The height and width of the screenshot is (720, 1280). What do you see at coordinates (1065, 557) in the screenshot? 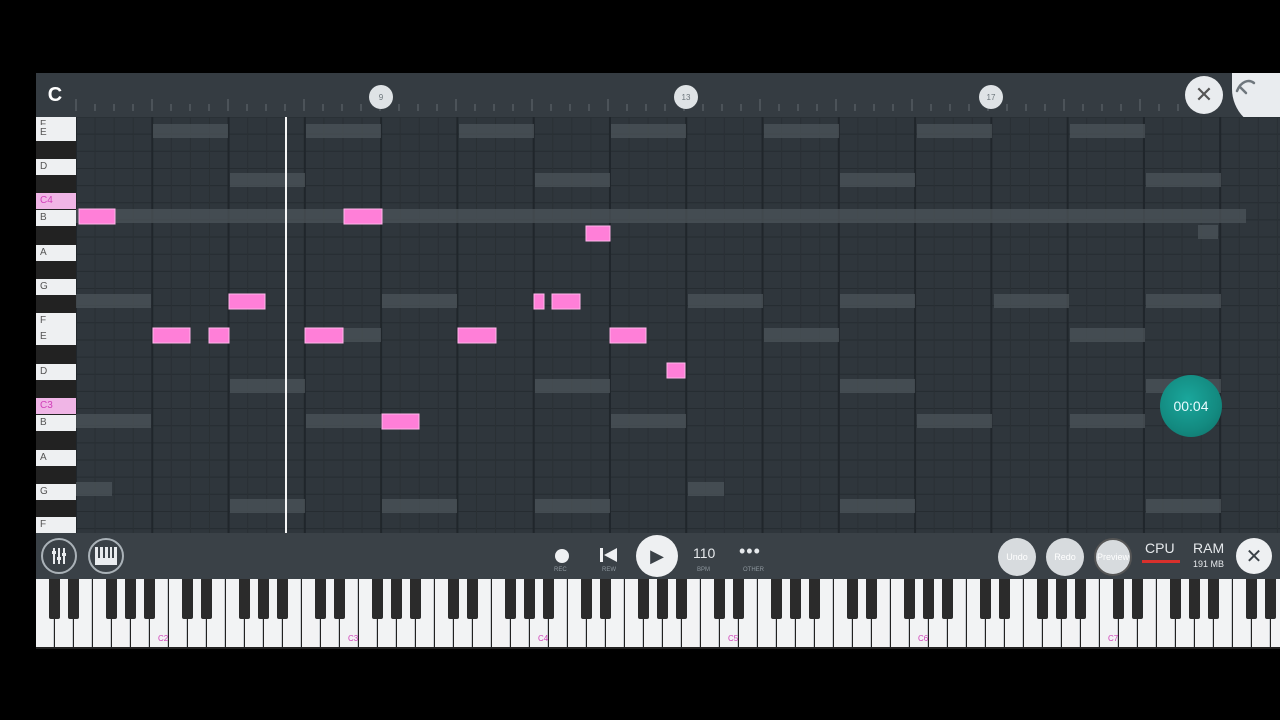
I see `redo-button: Redo` at bounding box center [1065, 557].